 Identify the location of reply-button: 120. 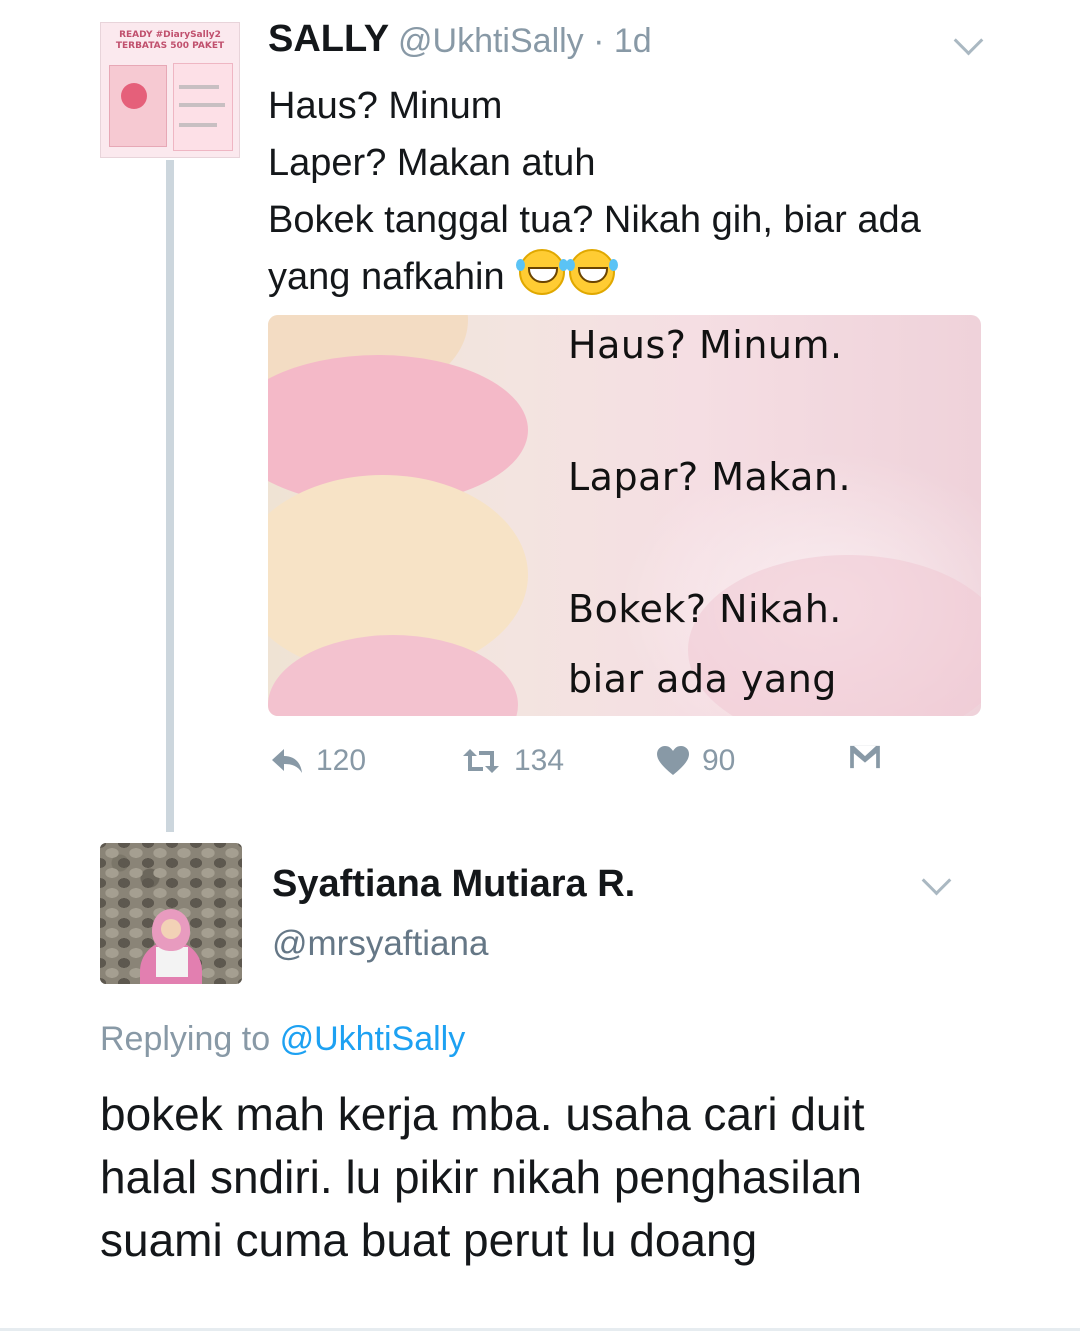
(318, 761).